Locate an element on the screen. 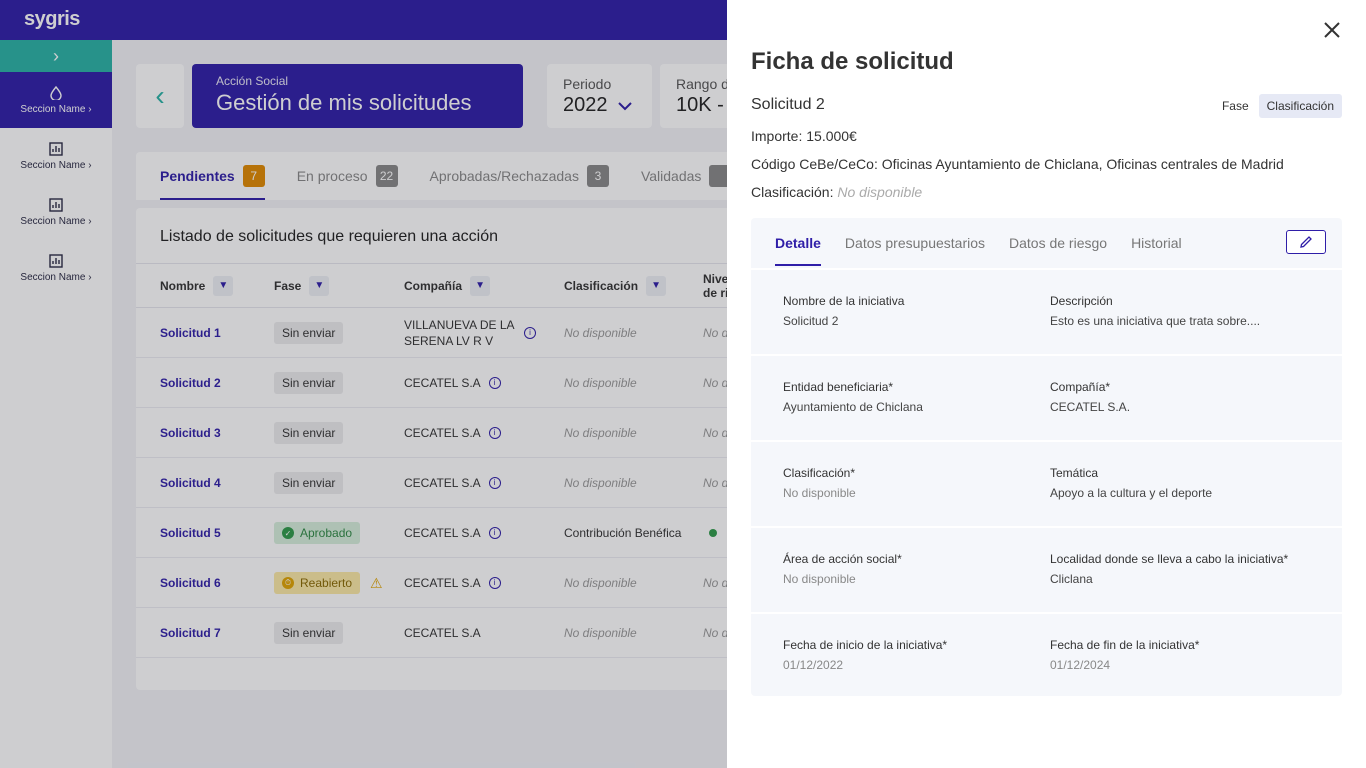 This screenshot has height=768, width=1366. fase-indicator: Fase Clasificación is located at coordinates (1282, 106).